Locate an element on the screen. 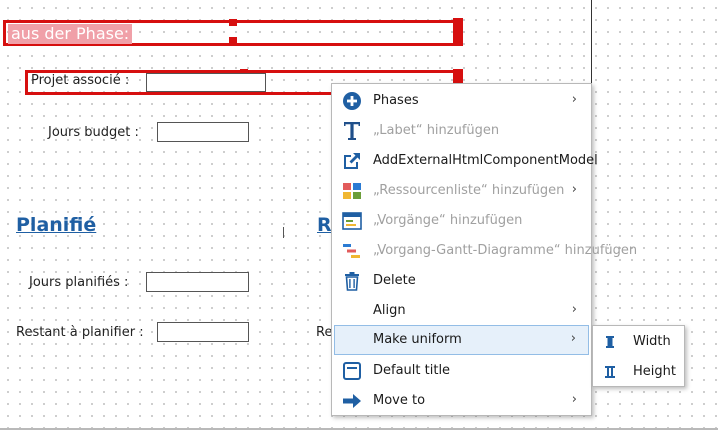 The image size is (718, 434). menu-item-align: Align › is located at coordinates (461, 311).